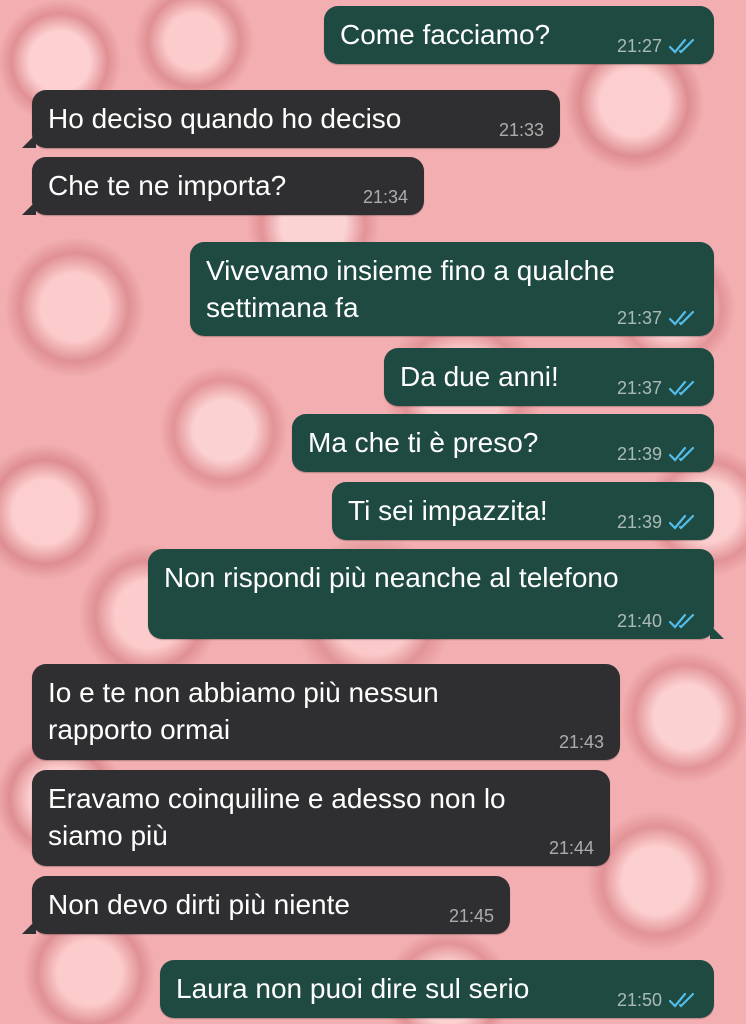 This screenshot has width=746, height=1024. I want to click on message-meta: 21:33, so click(521, 130).